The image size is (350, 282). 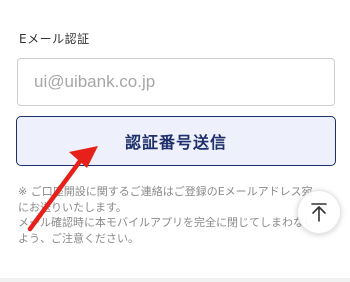 What do you see at coordinates (166, 230) in the screenshot?
I see `notice-line-2: メール確認時に本モバイルアプリを完全に閉じてしまわないよう、ご注意ください。` at bounding box center [166, 230].